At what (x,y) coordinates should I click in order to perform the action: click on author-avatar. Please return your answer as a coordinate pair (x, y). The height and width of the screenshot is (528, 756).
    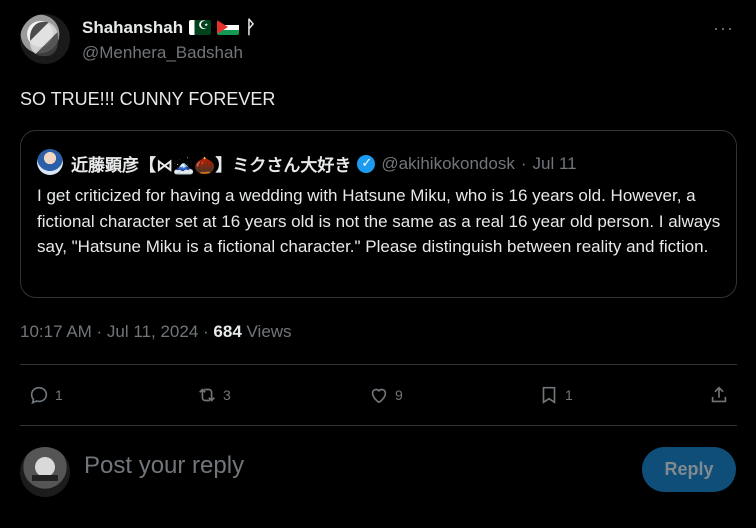
    Looking at the image, I should click on (45, 39).